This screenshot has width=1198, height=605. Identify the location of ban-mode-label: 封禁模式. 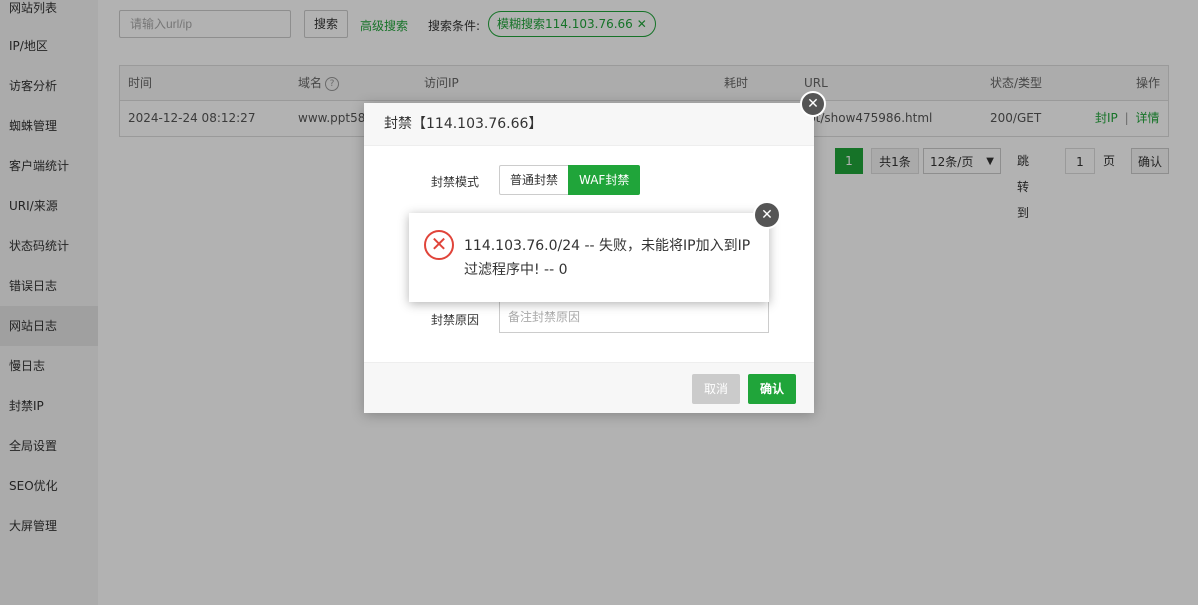
(455, 182).